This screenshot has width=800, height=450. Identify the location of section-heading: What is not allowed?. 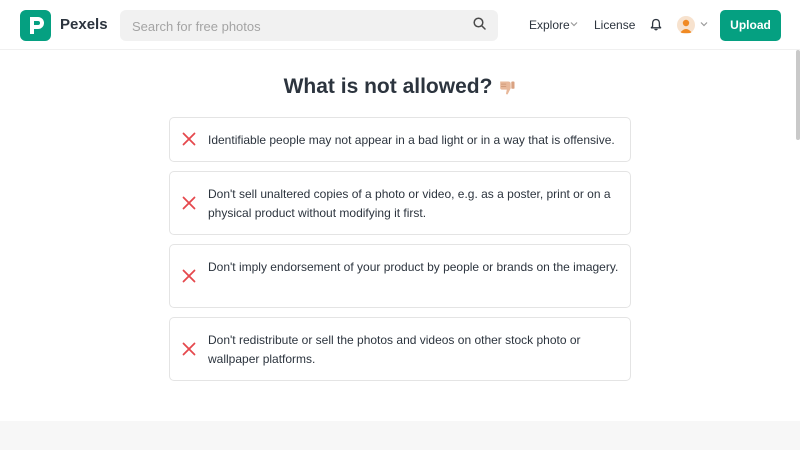
(400, 87).